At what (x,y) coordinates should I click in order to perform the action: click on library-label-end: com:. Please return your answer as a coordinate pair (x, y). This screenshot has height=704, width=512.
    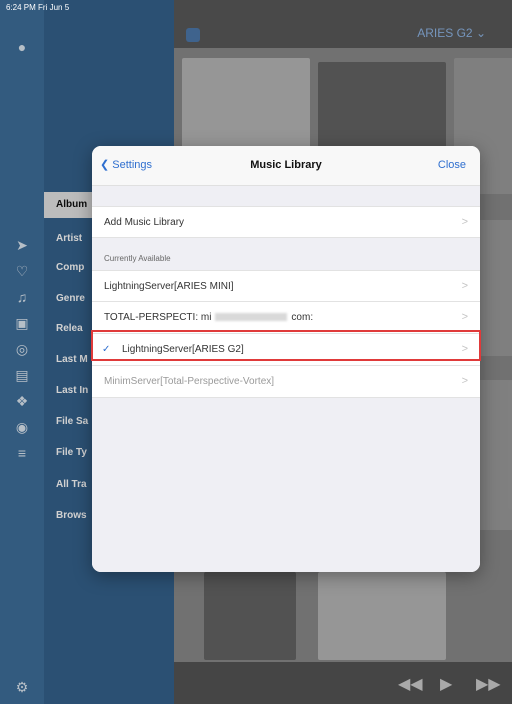
    Looking at the image, I should click on (302, 317).